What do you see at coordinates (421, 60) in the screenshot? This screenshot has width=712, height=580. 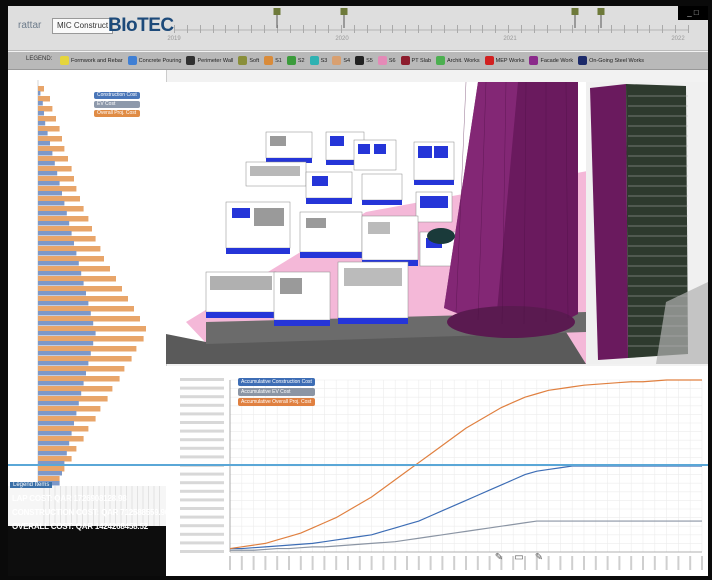 I see `legend-item-label: PT Slab` at bounding box center [421, 60].